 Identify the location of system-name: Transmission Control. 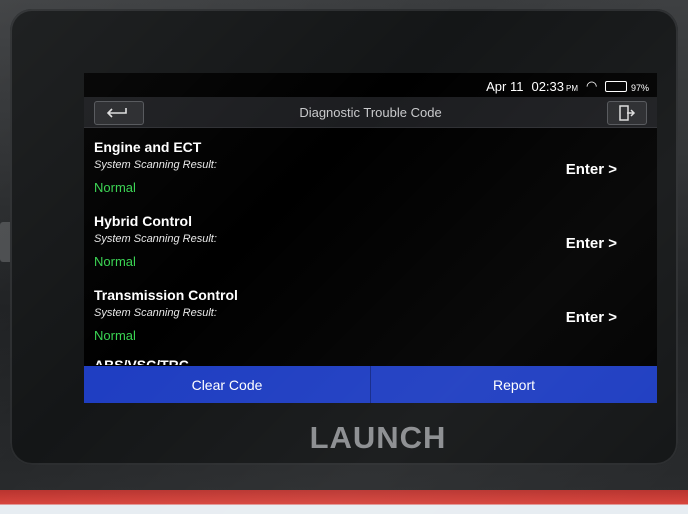
(166, 295).